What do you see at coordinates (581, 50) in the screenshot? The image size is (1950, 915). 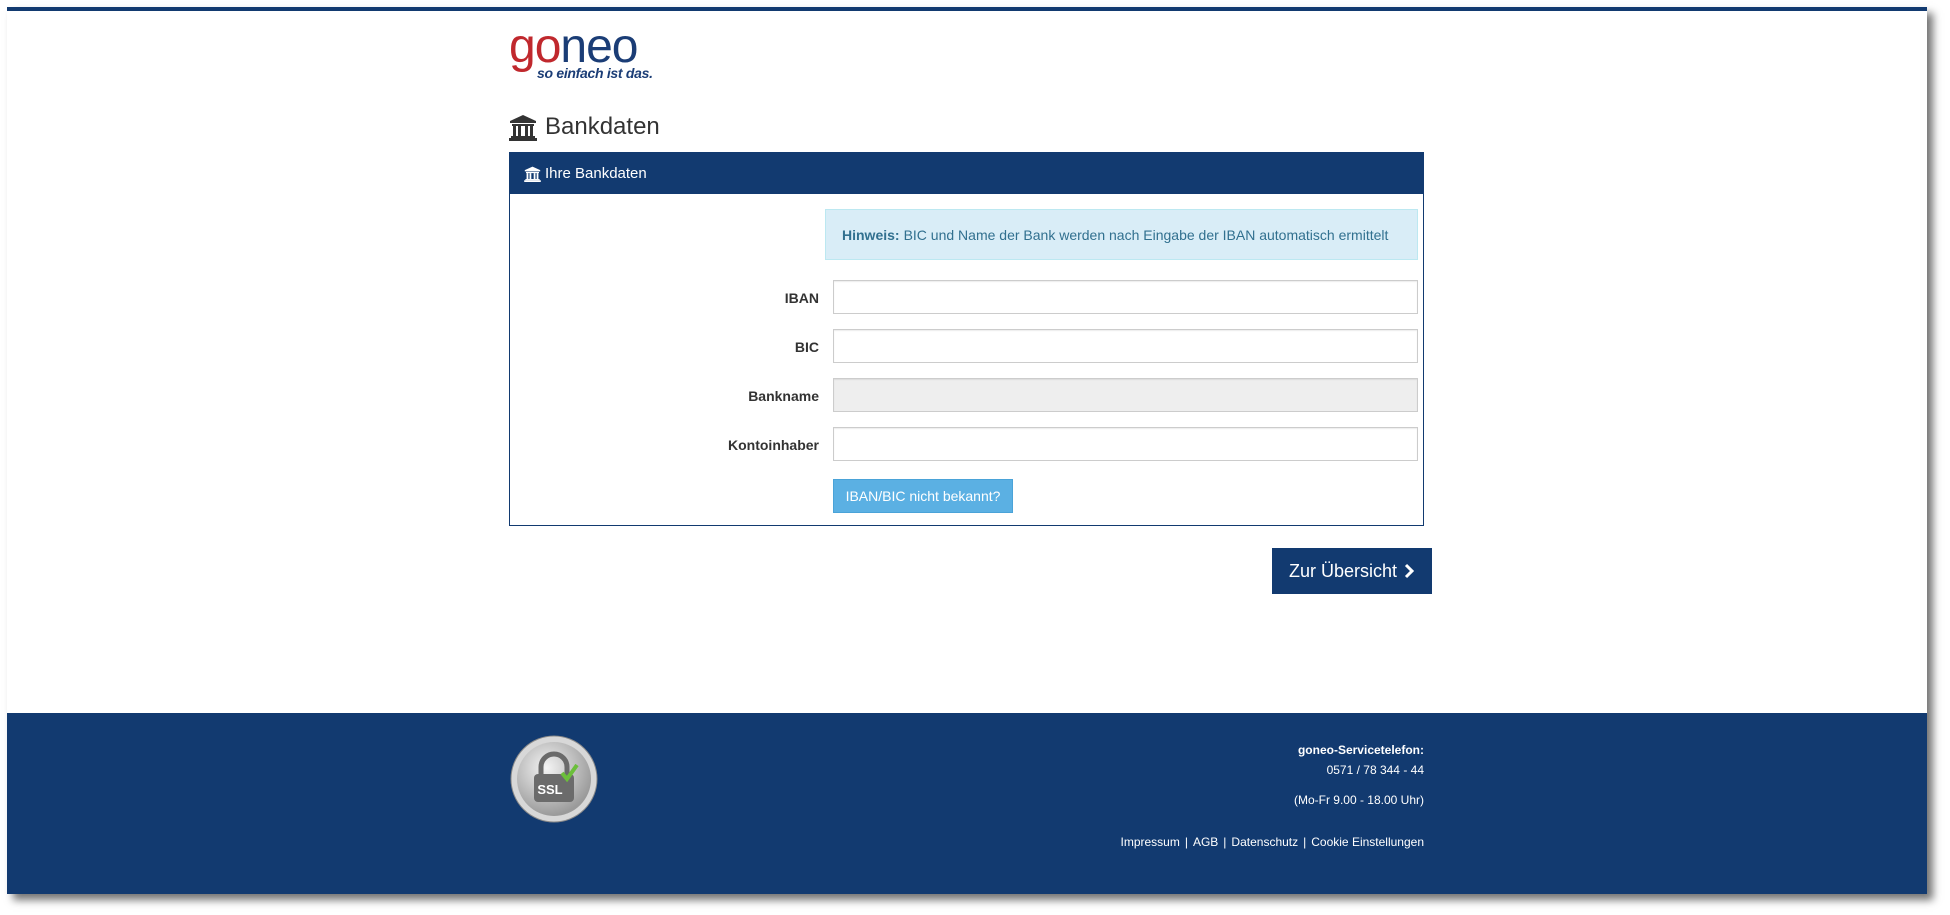 I see `goneo-logo: goneo so einfach ist das.` at bounding box center [581, 50].